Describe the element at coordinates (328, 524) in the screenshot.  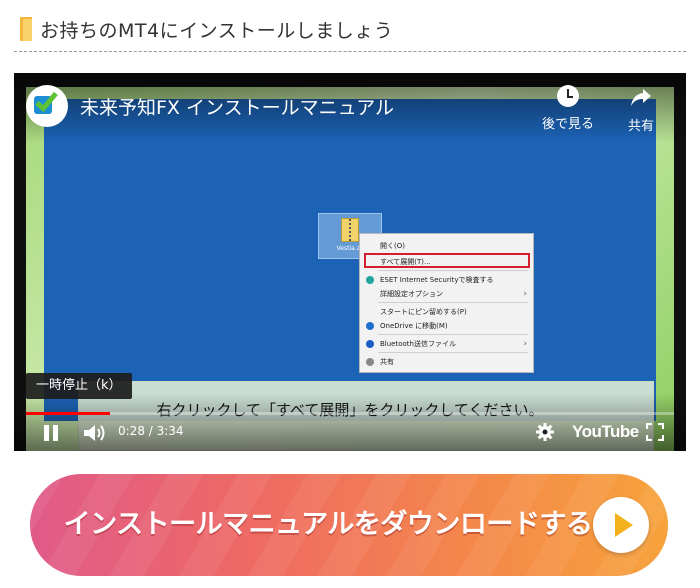
I see `download-button-label: インストールマニュアルをダウンロードする` at that location.